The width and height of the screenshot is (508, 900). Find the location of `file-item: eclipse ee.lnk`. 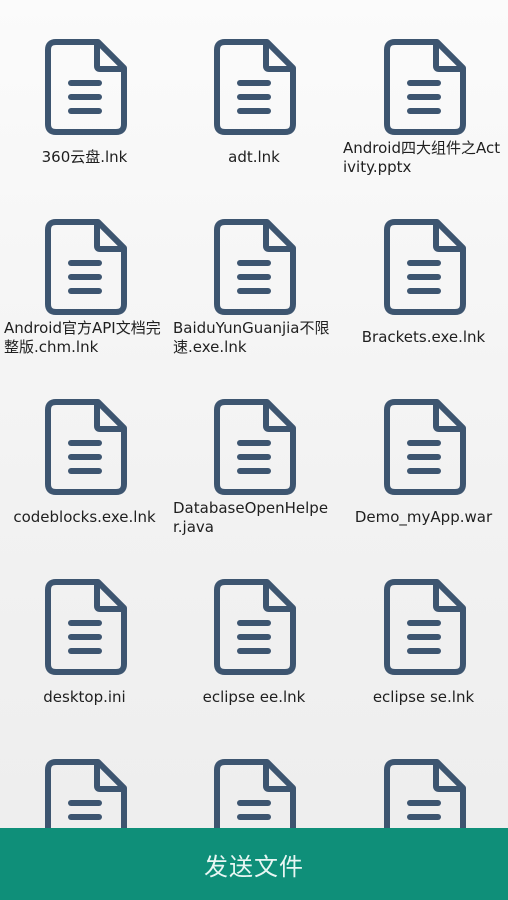

file-item: eclipse ee.lnk is located at coordinates (254, 630).